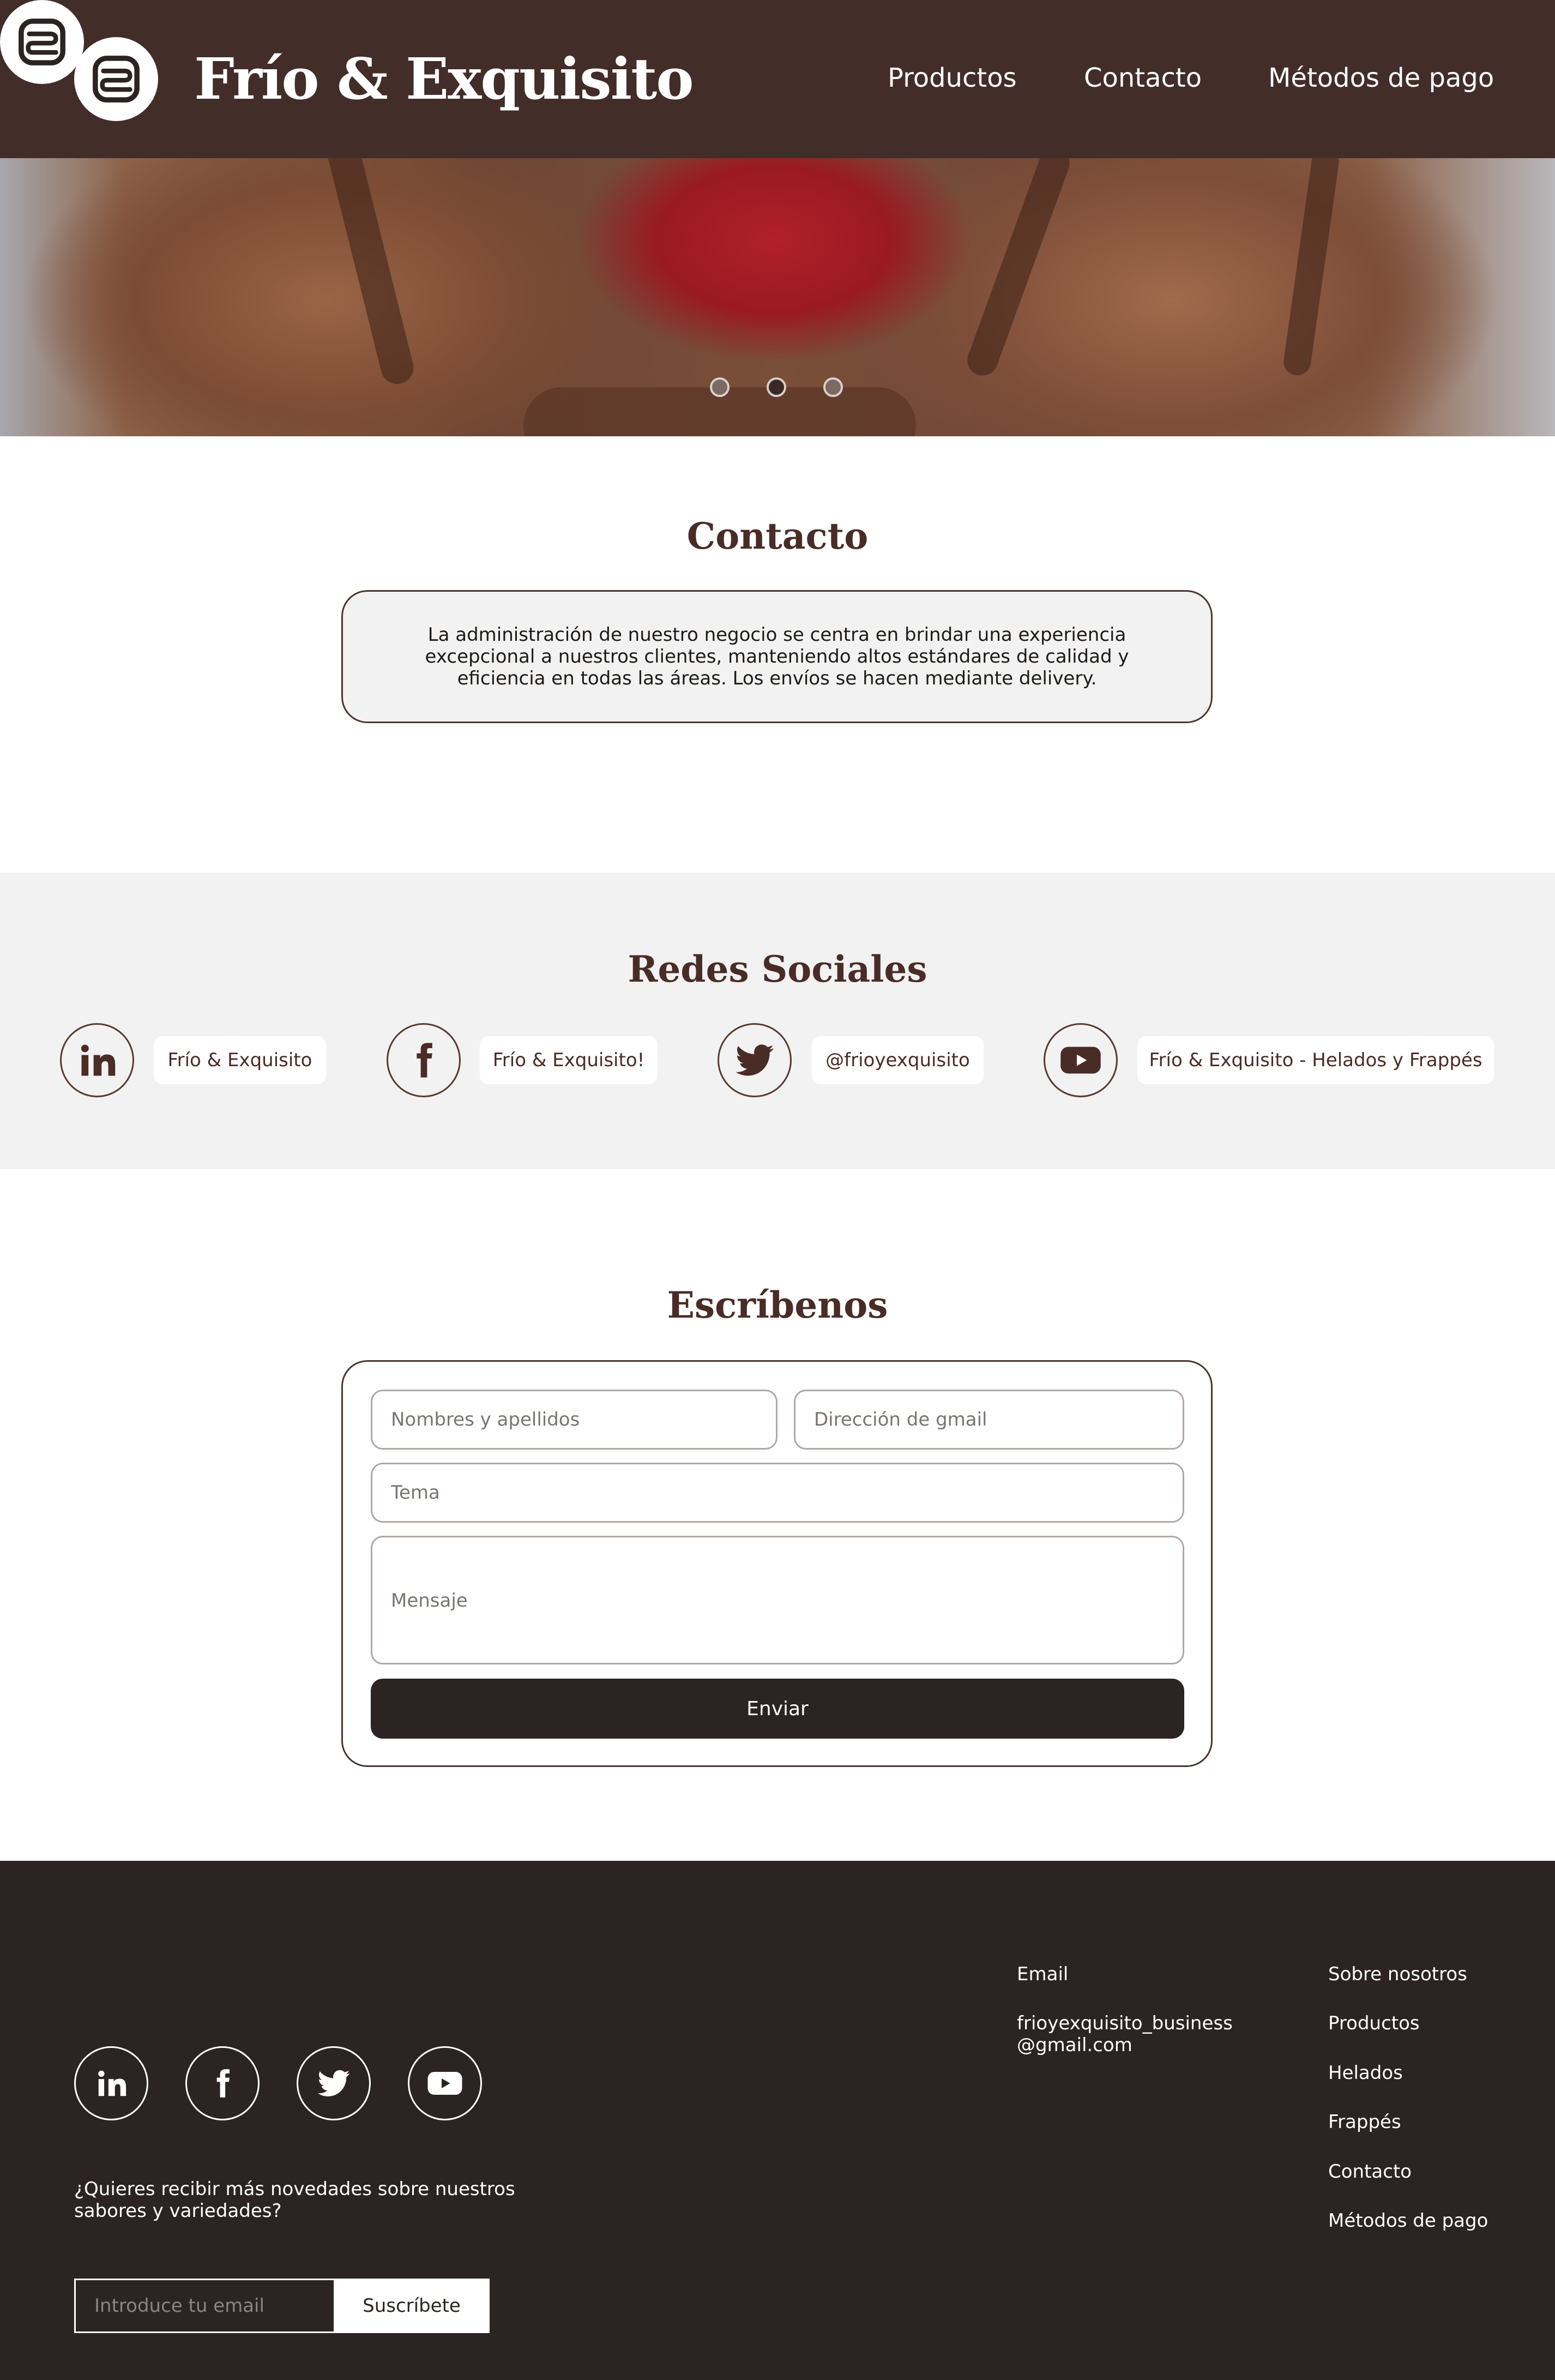  Describe the element at coordinates (1374, 2023) in the screenshot. I see `footer-link-productos: Productos` at that location.